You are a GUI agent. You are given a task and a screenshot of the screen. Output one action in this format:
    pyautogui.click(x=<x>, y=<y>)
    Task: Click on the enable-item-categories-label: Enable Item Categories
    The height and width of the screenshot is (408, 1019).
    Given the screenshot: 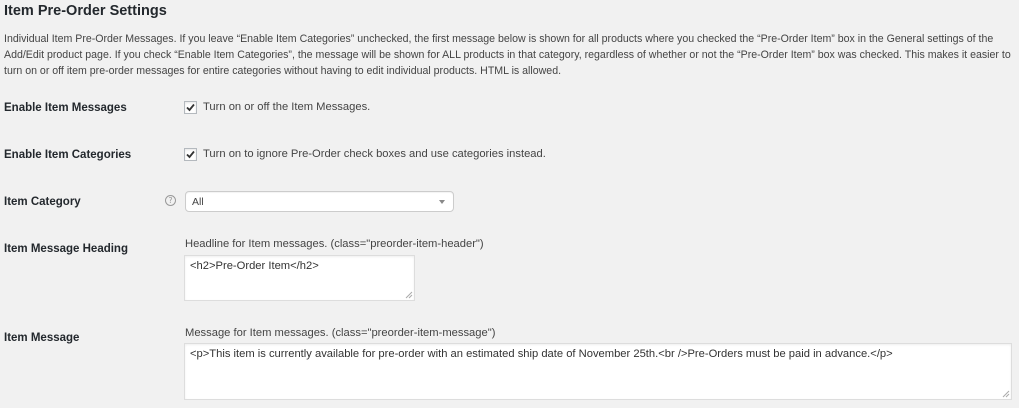 What is the action you would take?
    pyautogui.click(x=68, y=155)
    